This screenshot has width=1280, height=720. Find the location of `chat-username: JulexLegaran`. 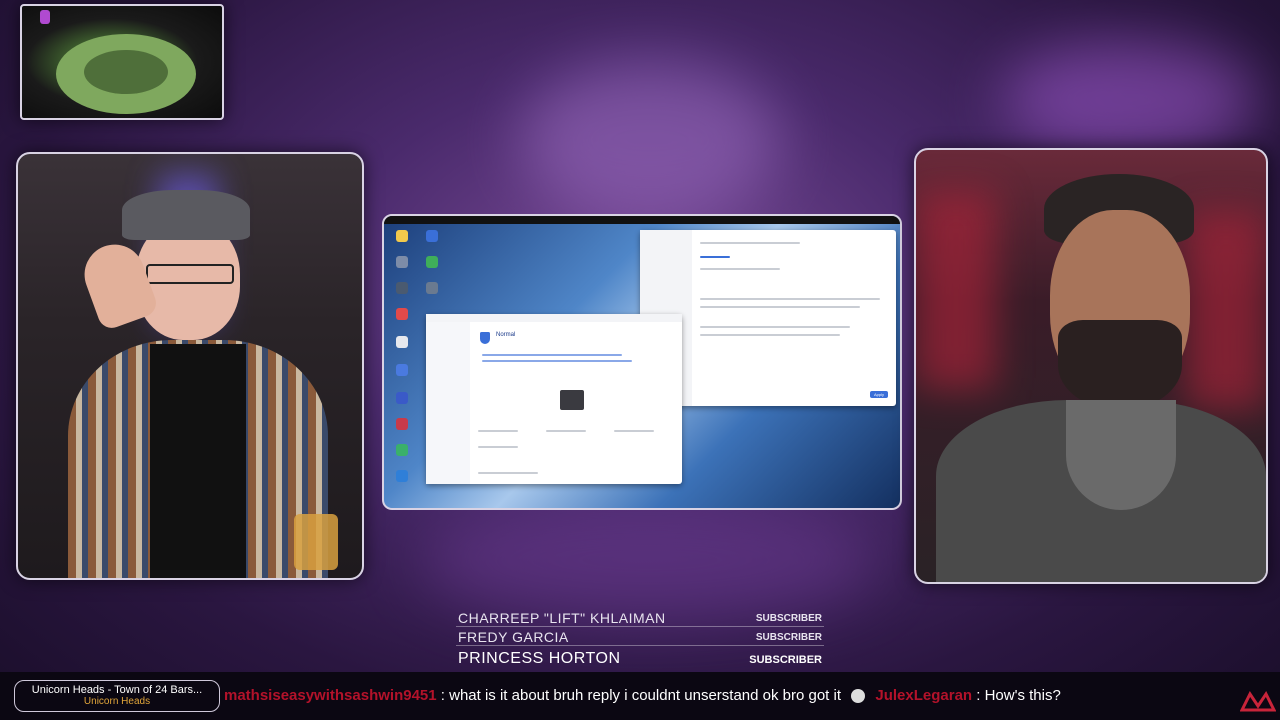

chat-username: JulexLegaran is located at coordinates (924, 695).